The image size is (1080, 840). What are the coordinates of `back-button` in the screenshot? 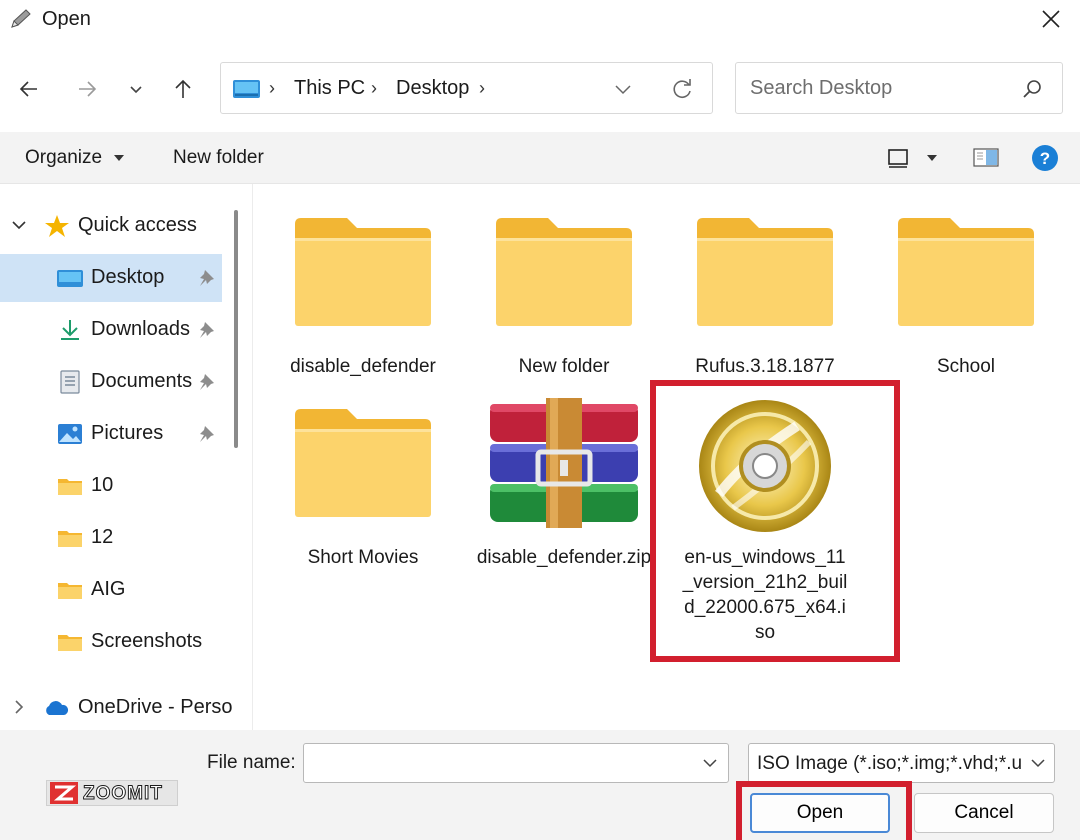 It's located at (29, 89).